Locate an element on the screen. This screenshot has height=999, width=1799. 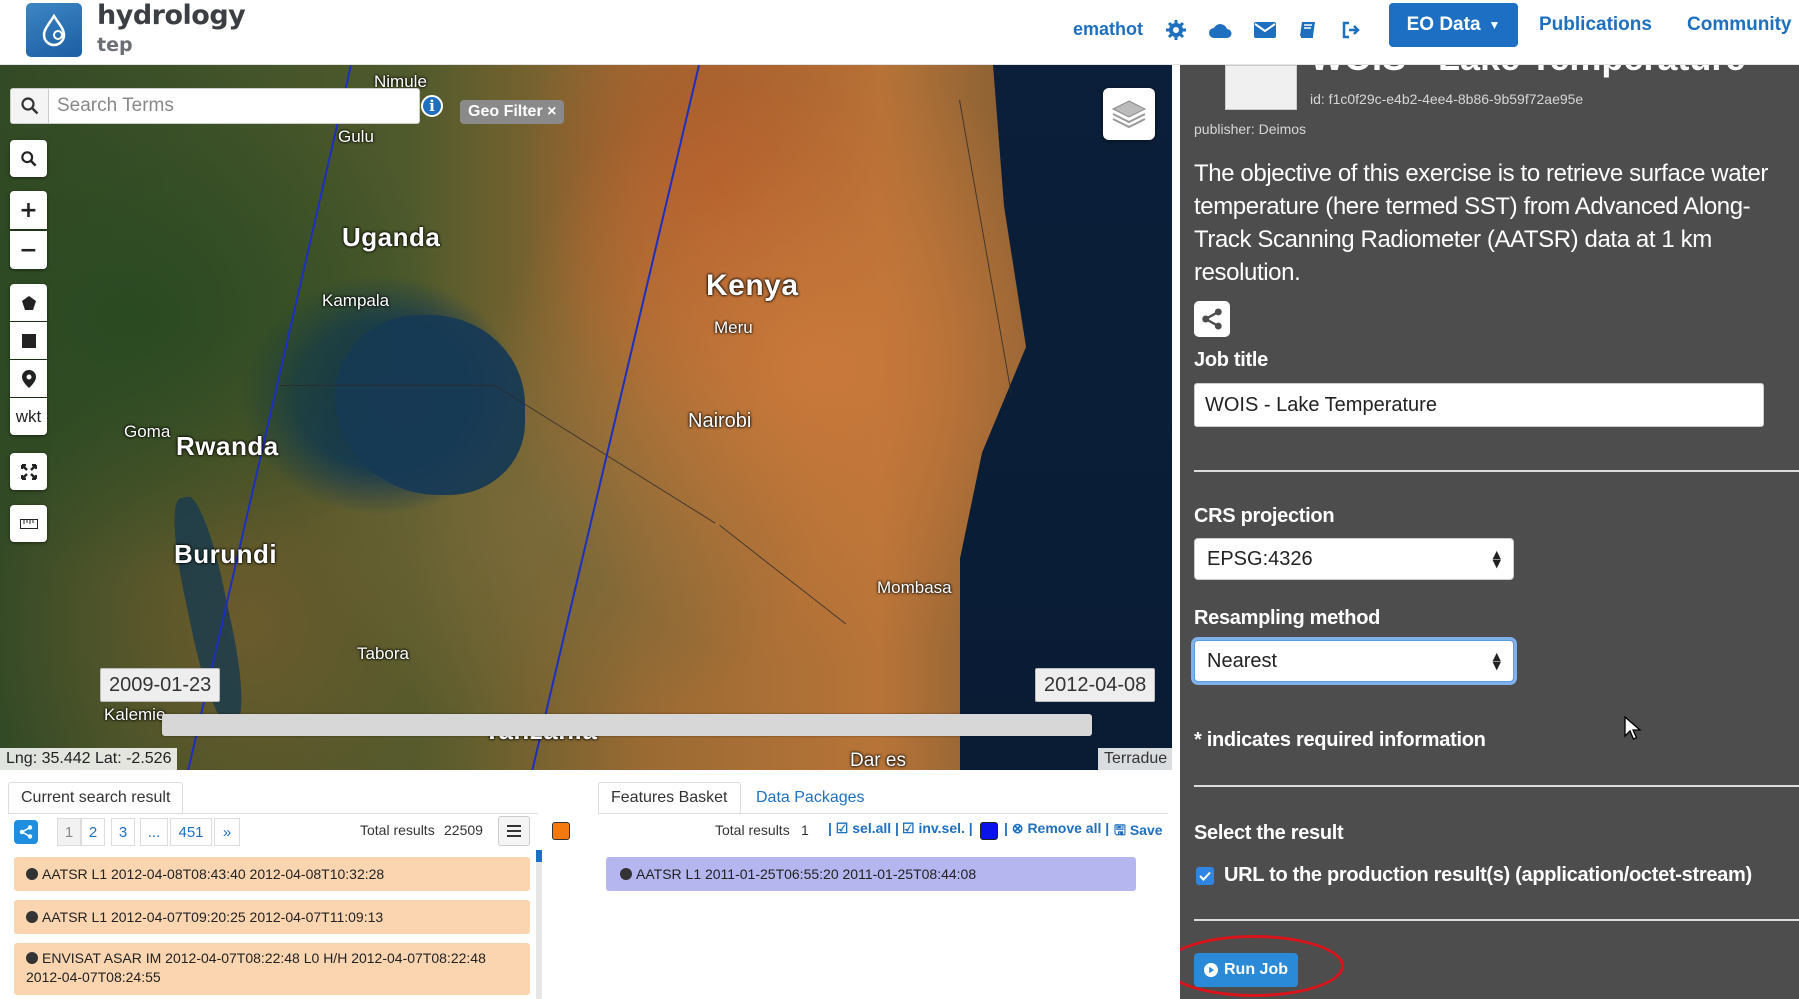
satellite-swath-line is located at coordinates (613, 417).